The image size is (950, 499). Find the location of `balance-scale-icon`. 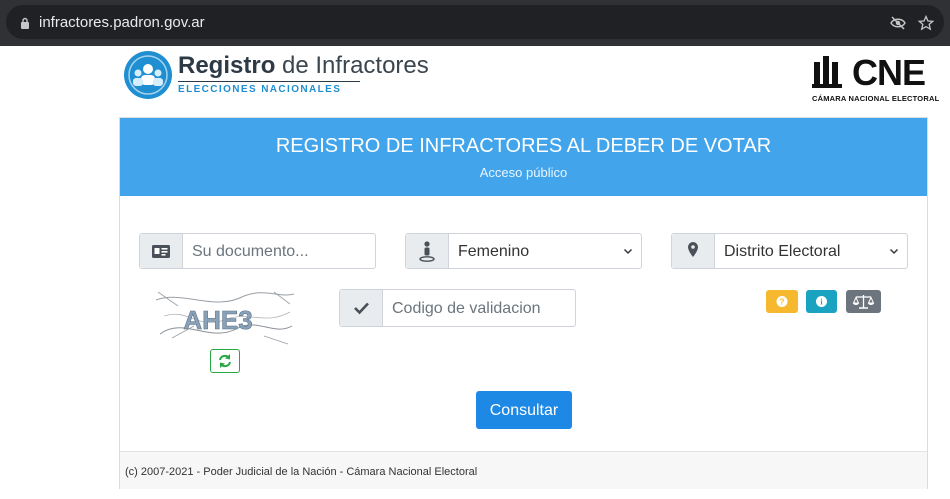

balance-scale-icon is located at coordinates (863, 302).